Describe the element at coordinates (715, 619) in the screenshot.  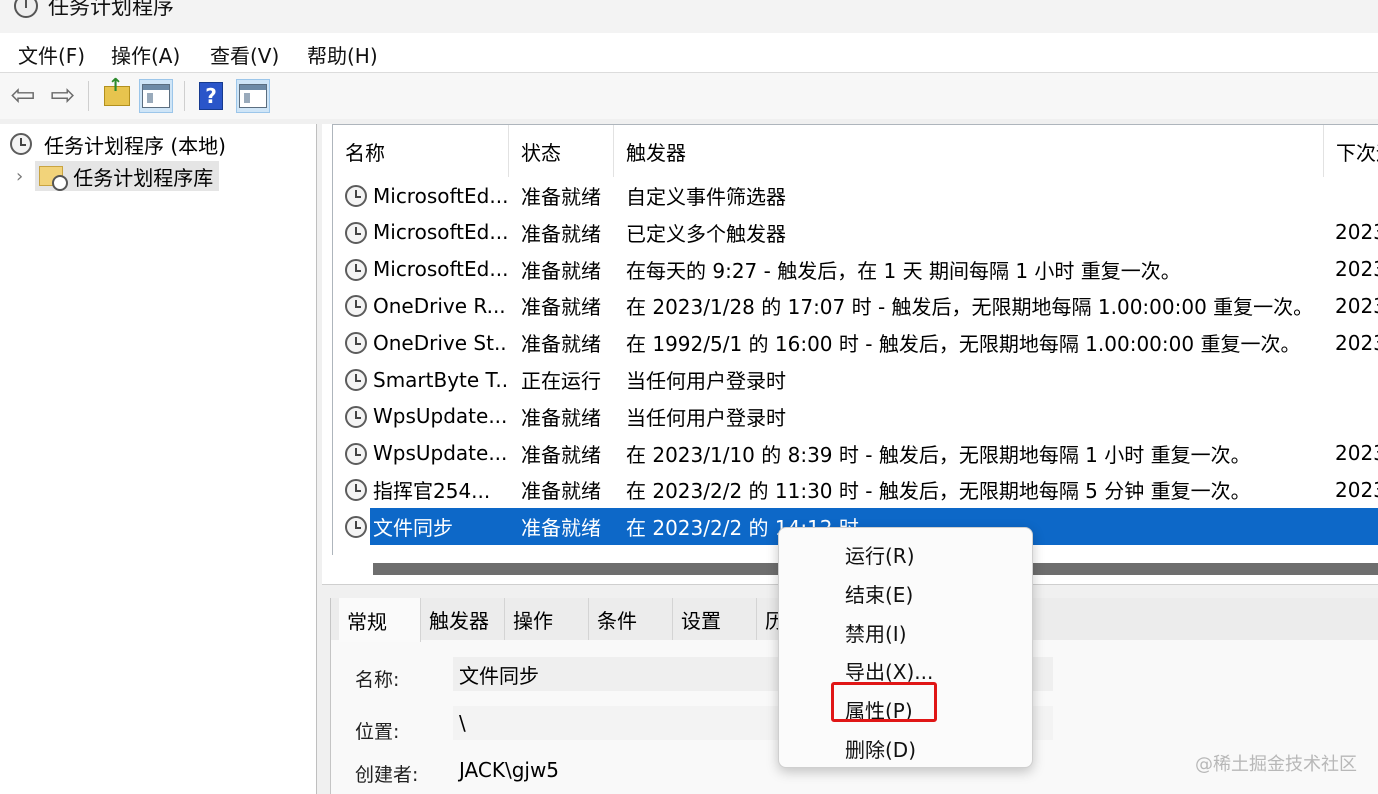
I see `tab-settings: 设置` at that location.